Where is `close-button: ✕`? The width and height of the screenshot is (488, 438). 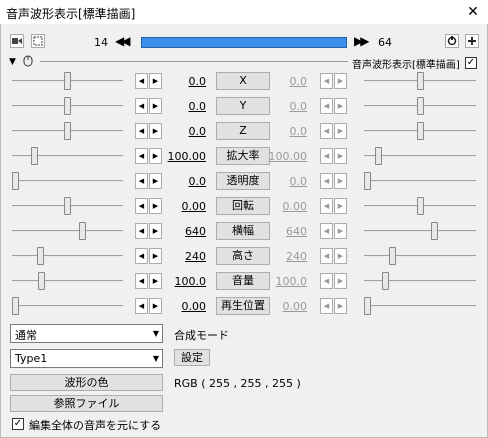
close-button: ✕ is located at coordinates (473, 12).